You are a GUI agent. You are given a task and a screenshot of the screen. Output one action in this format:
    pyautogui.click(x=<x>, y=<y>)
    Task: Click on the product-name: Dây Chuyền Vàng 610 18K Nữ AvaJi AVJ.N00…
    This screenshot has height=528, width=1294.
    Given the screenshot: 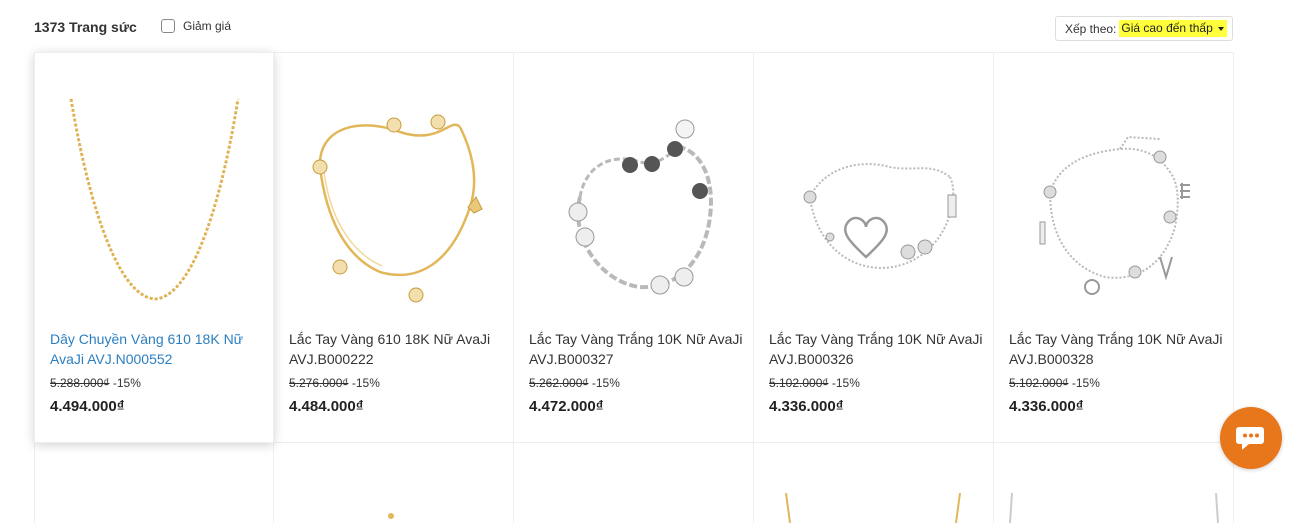 What is the action you would take?
    pyautogui.click(x=157, y=349)
    